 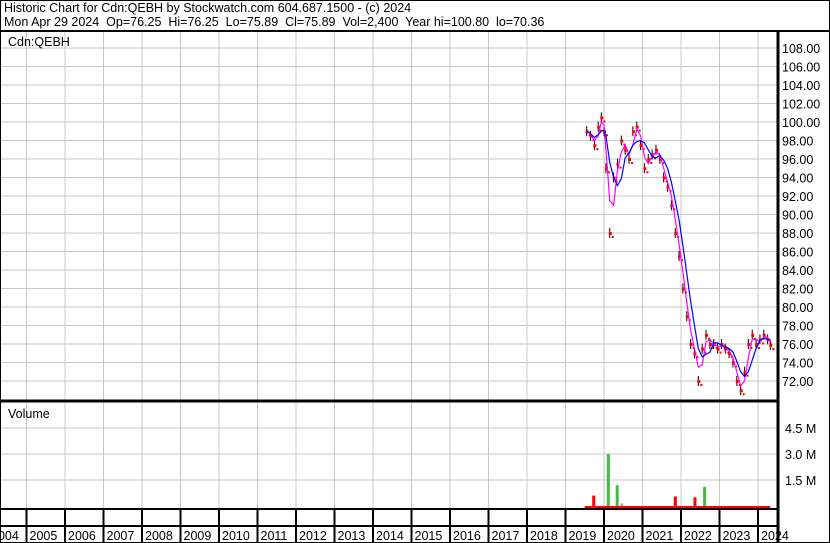 I want to click on year-label: 2005, so click(x=44, y=536).